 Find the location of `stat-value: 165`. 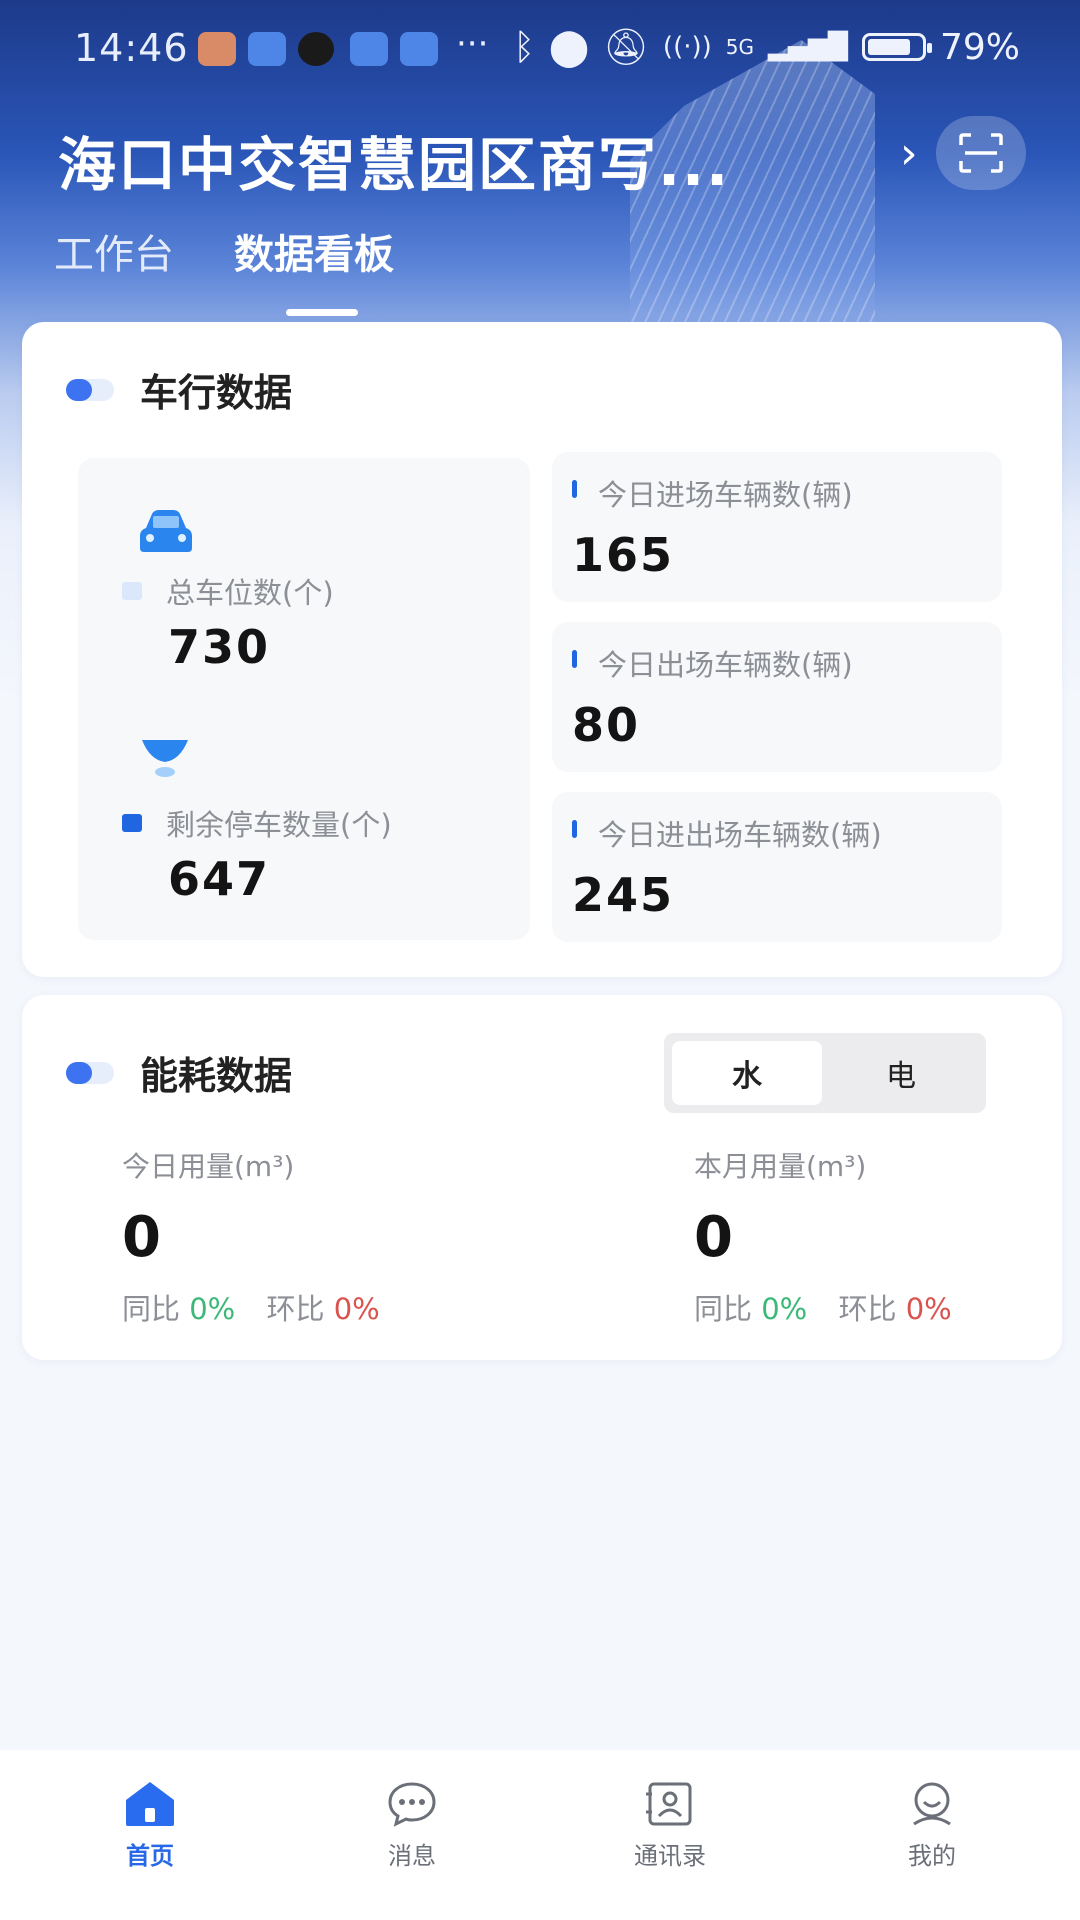

stat-value: 165 is located at coordinates (623, 555).